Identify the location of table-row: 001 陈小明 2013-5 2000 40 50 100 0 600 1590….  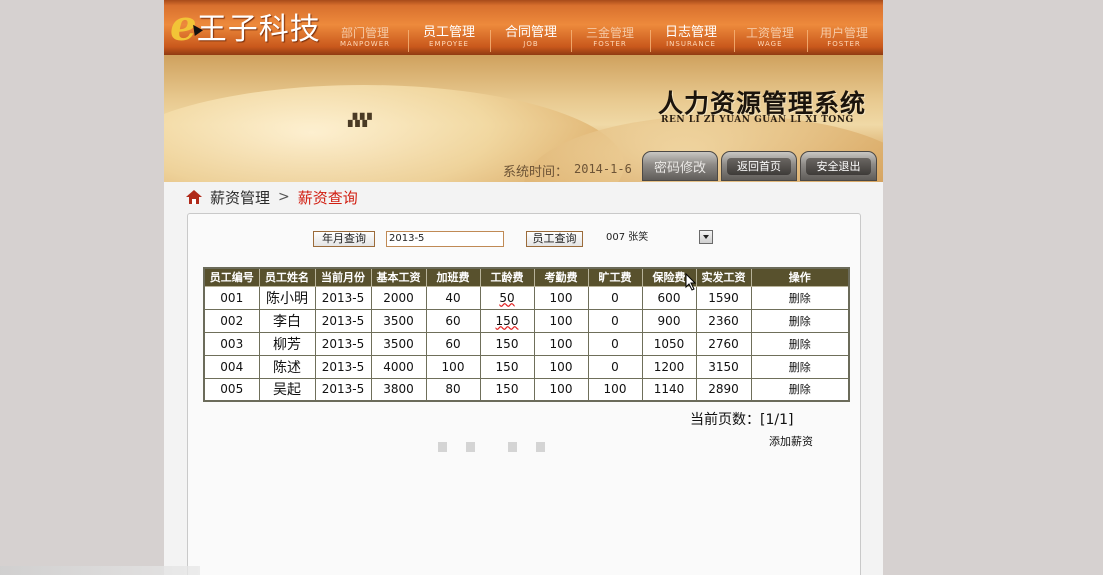
(526, 297).